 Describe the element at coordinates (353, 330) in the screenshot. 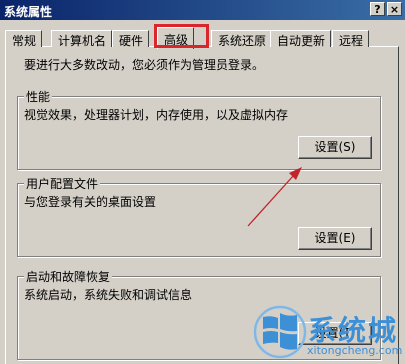

I see `watermark-title: 系统城` at that location.